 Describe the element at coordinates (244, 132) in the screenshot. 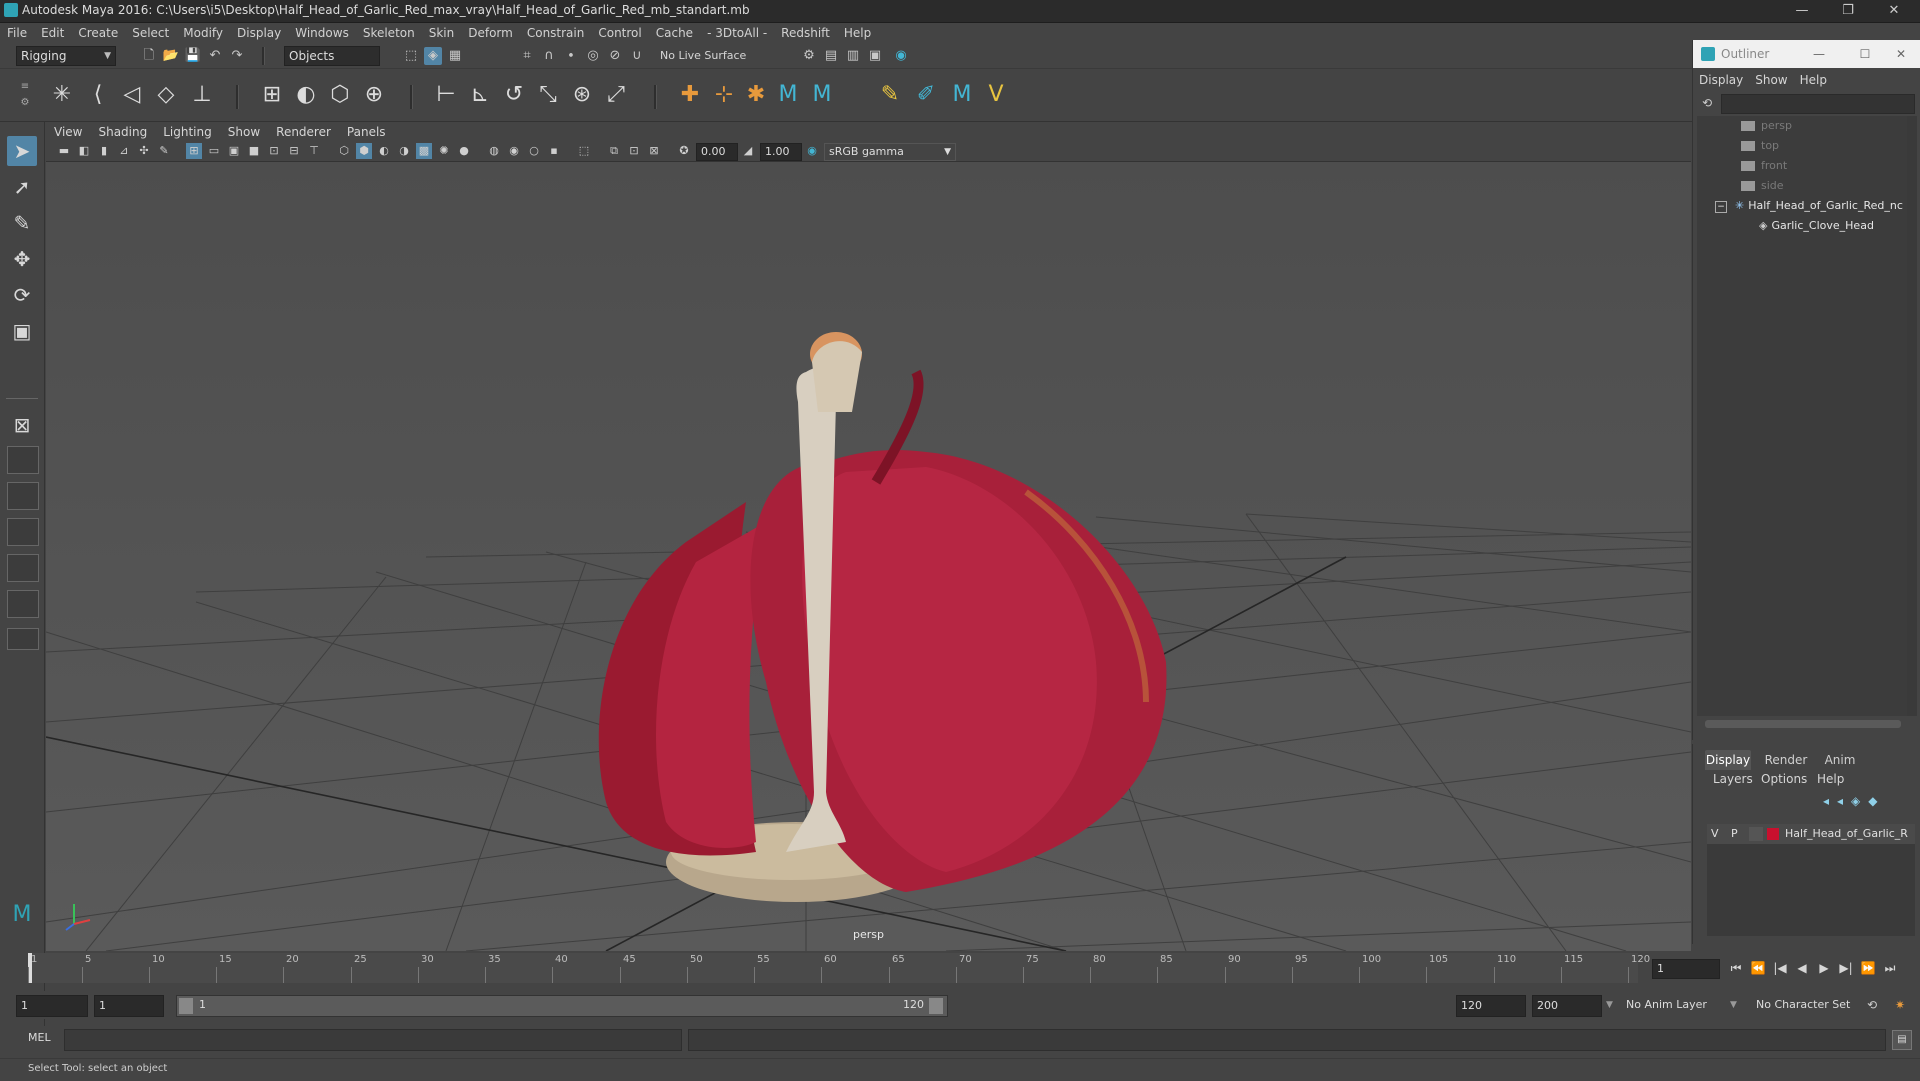

I see `viewport-menu-show: Show` at that location.